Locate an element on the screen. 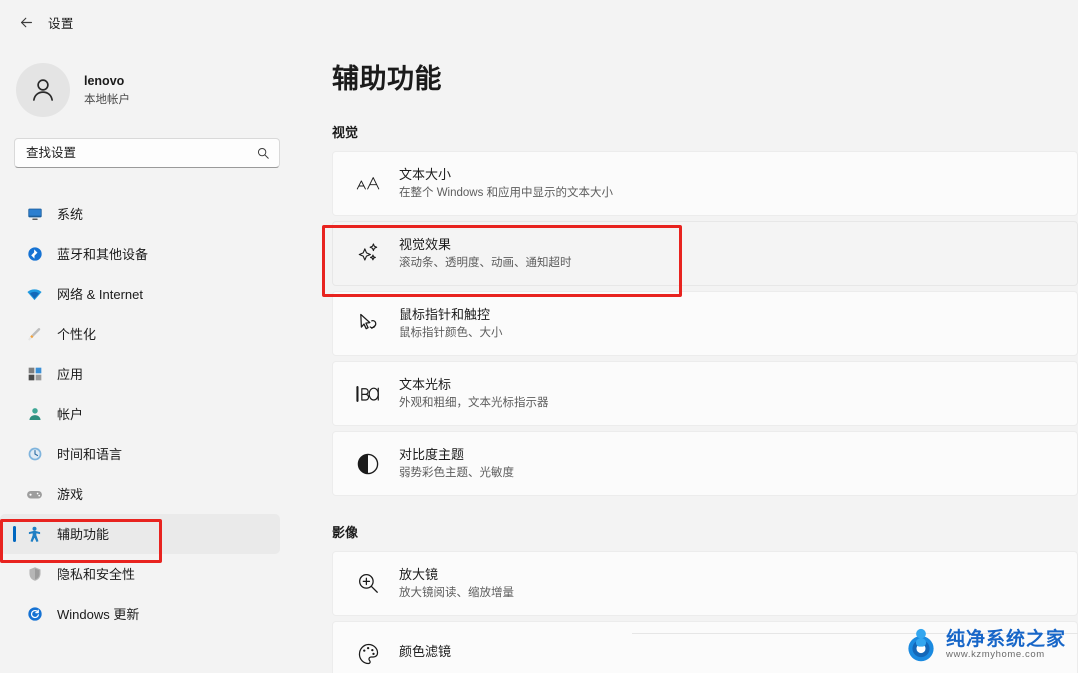 The image size is (1078, 673). account-text: lenovo 本地帐户 is located at coordinates (107, 90).